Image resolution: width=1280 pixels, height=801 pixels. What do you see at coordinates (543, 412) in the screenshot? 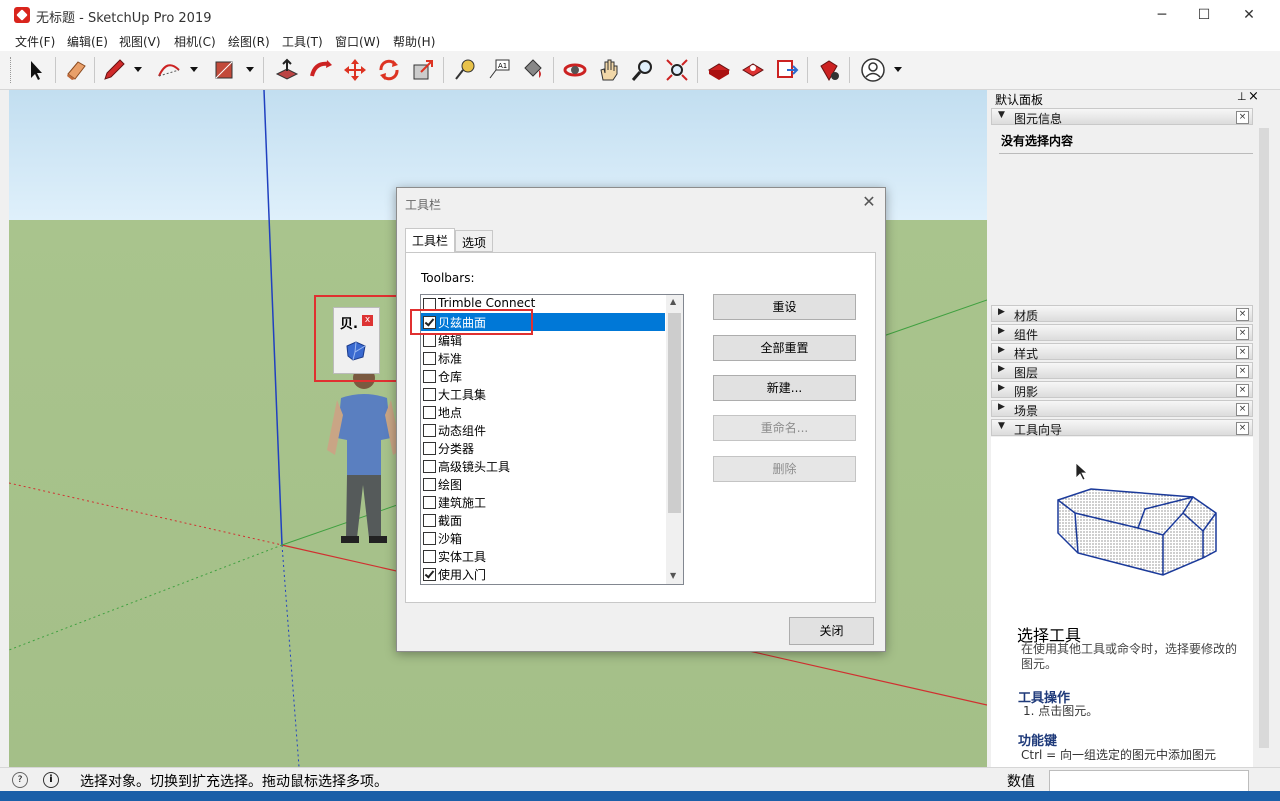
I see `list-item: 地点` at bounding box center [543, 412].